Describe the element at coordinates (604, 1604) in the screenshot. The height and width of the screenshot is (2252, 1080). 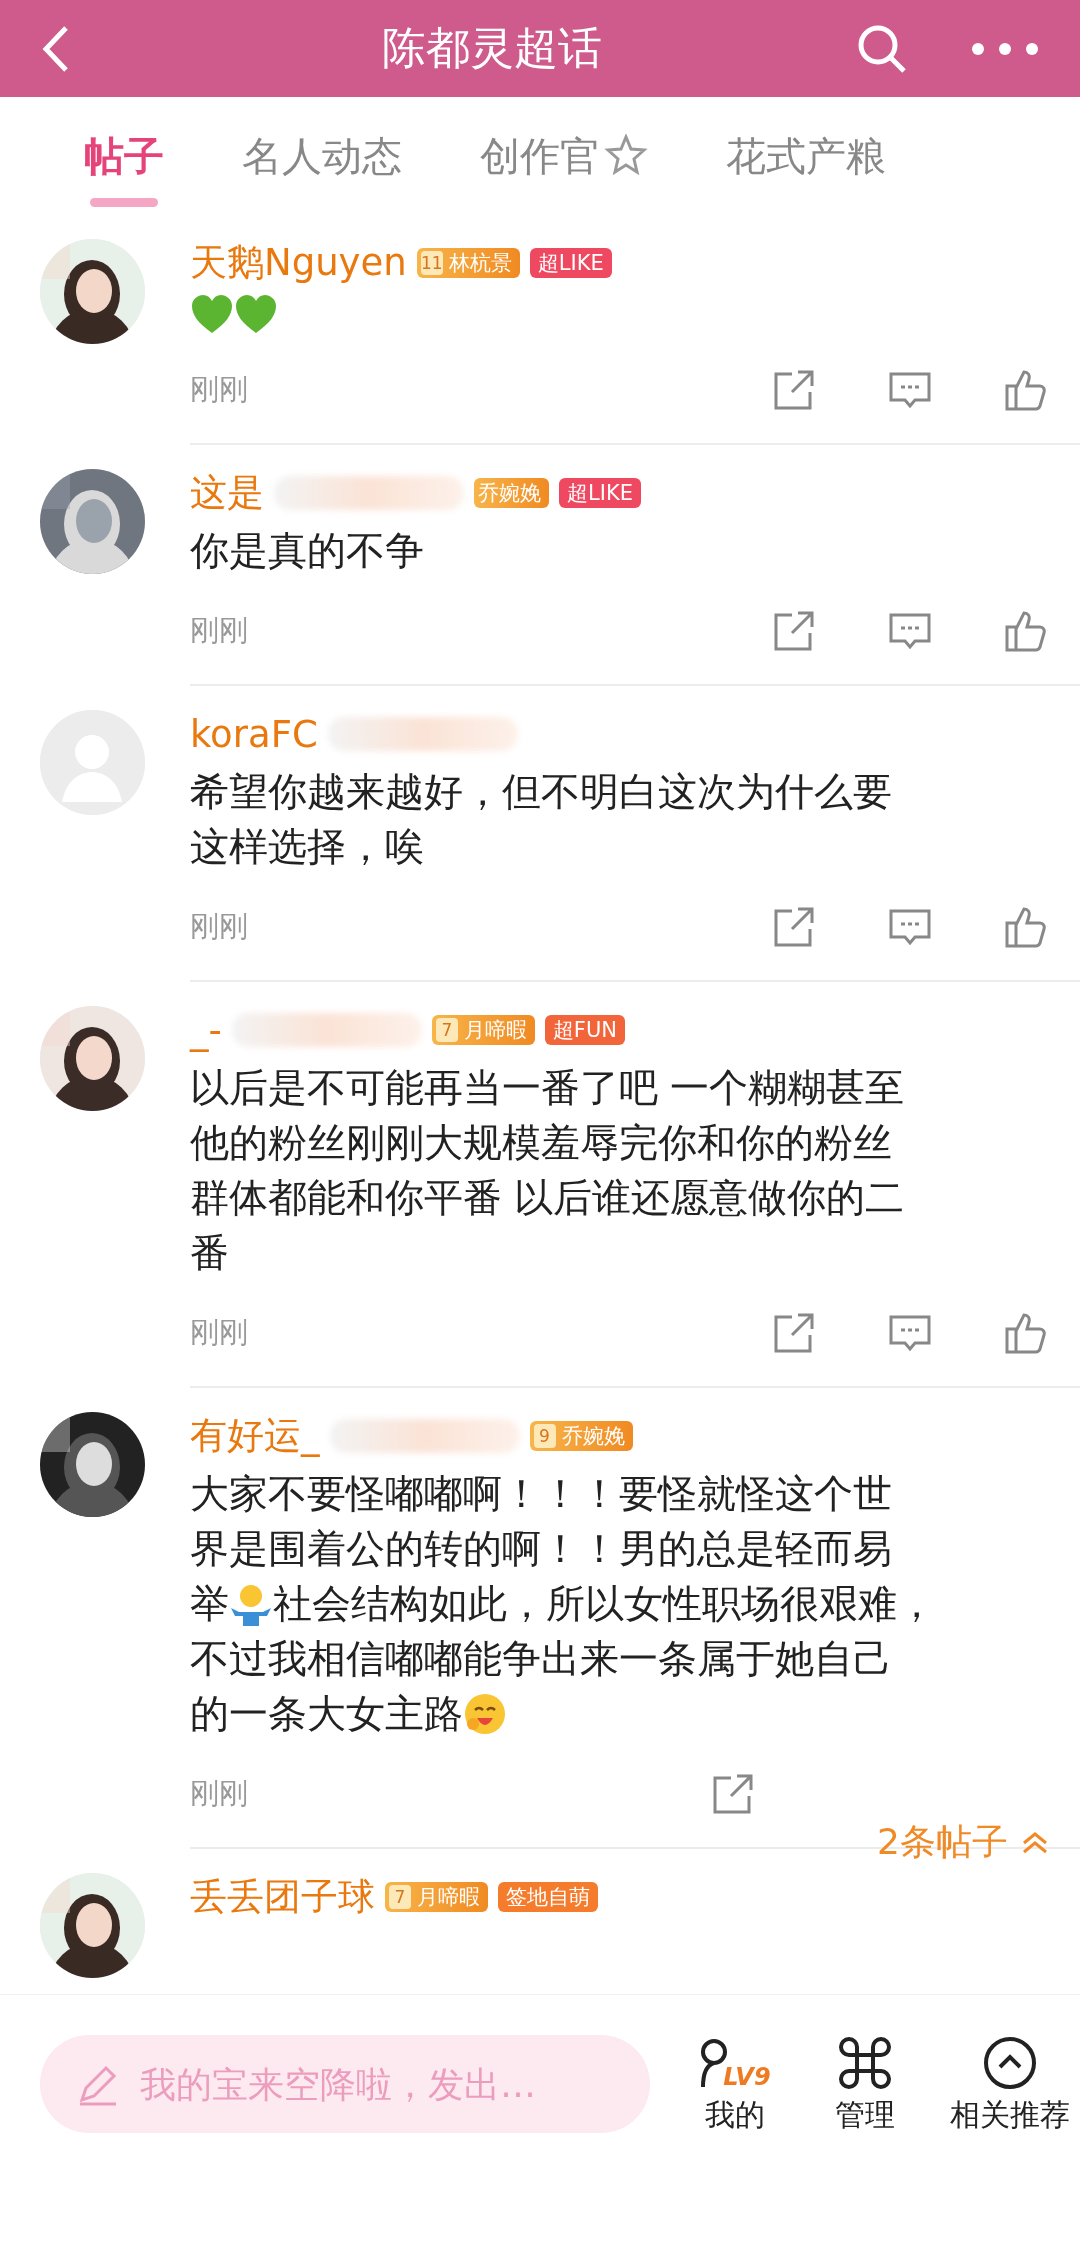
I see `post-text: 社会结构如此，所以女性职场很艰难，` at that location.